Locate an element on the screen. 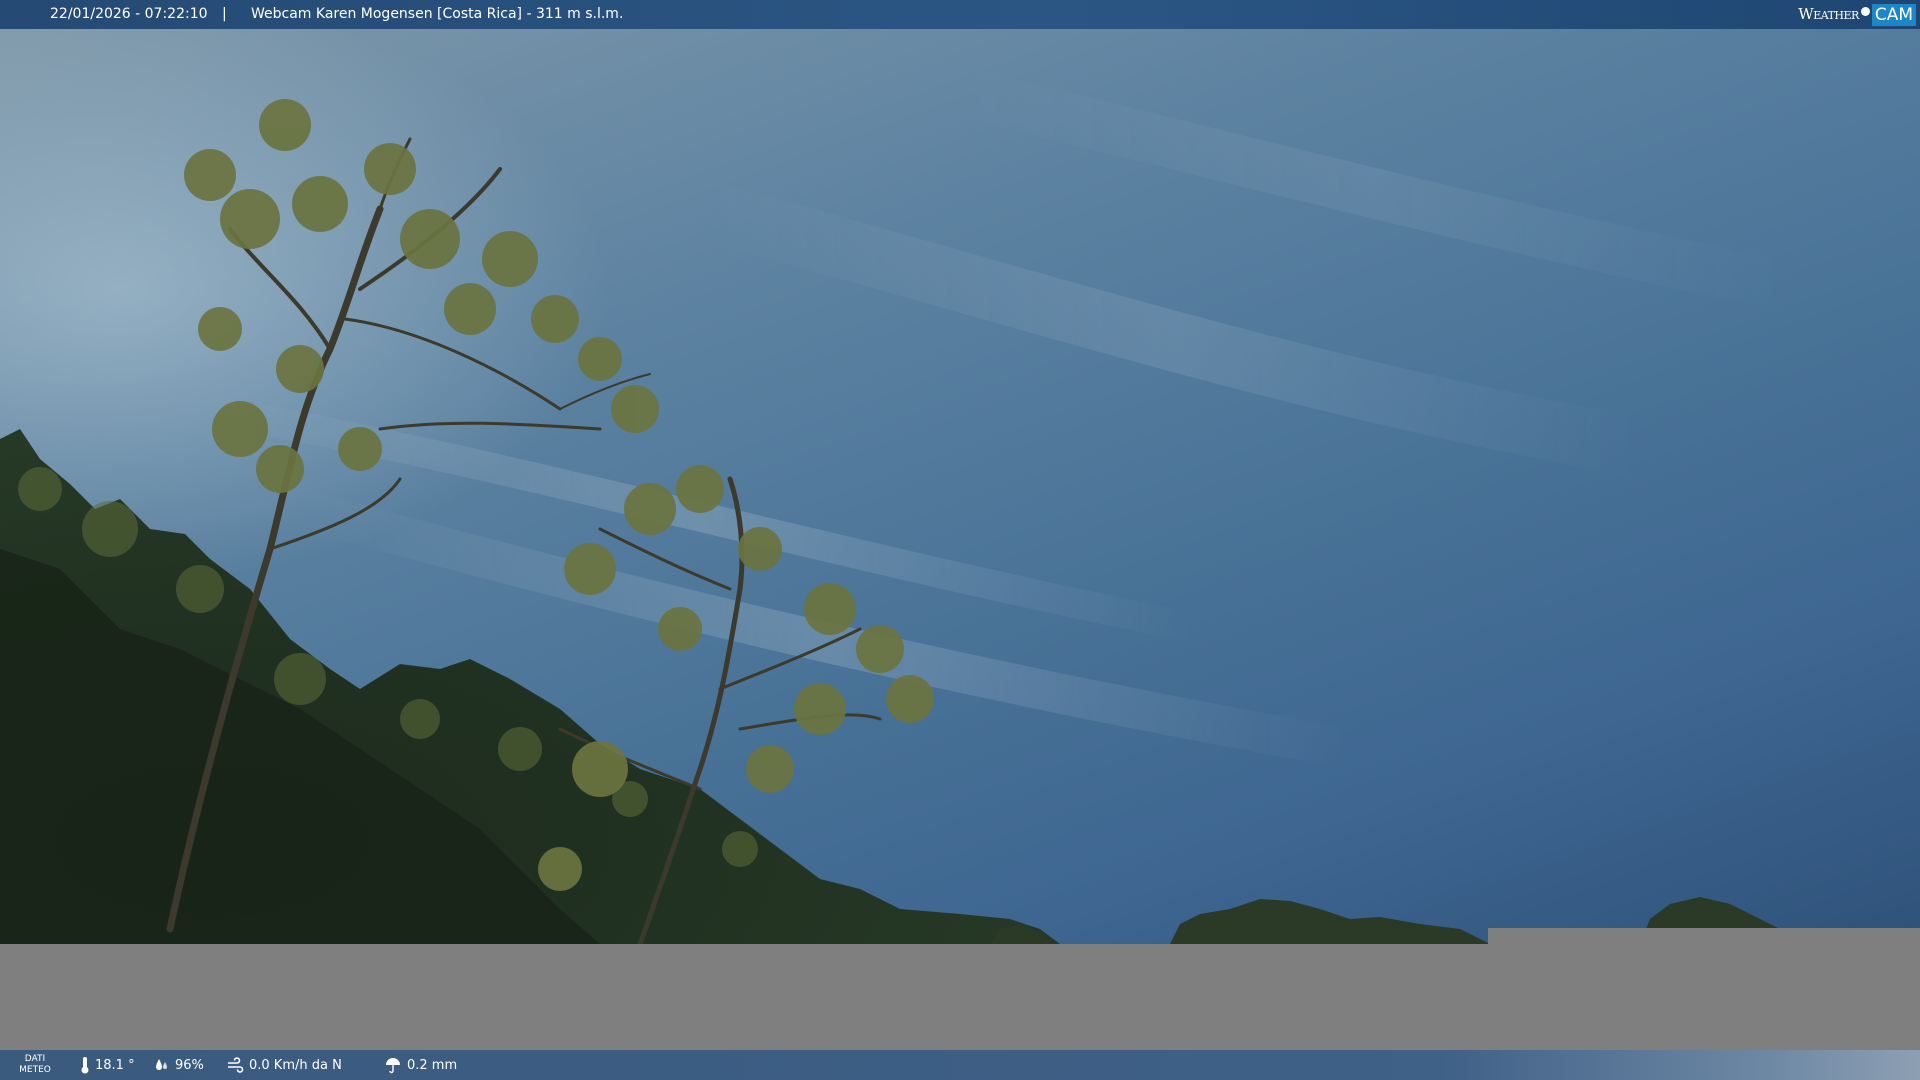 This screenshot has width=1920, height=1080. rain-umbrella-icon is located at coordinates (393, 1066).